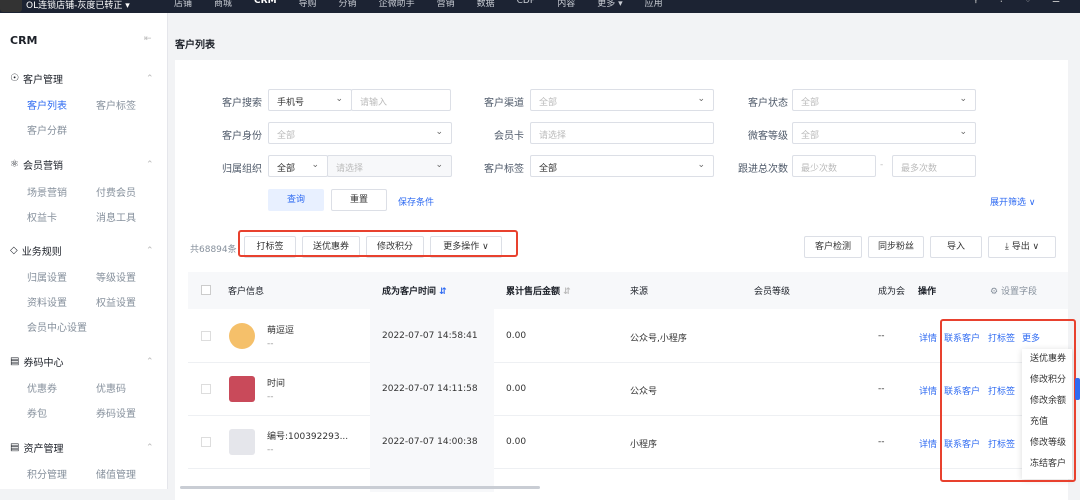 Image resolution: width=1080 pixels, height=500 pixels. Describe the element at coordinates (896, 247) in the screenshot. I see `sync-fans-button: 同步粉丝` at that location.